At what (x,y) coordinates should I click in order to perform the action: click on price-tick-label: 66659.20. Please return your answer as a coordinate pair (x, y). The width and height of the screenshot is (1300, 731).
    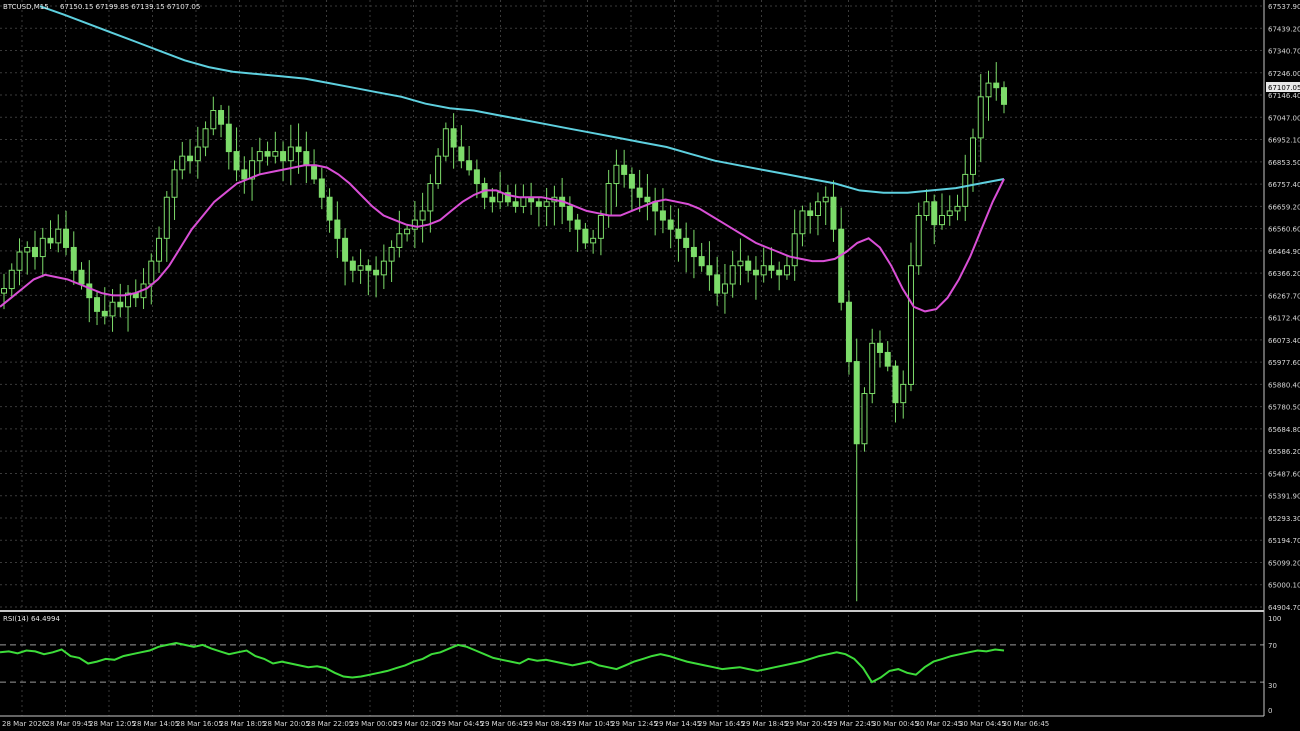
    Looking at the image, I should click on (1284, 207).